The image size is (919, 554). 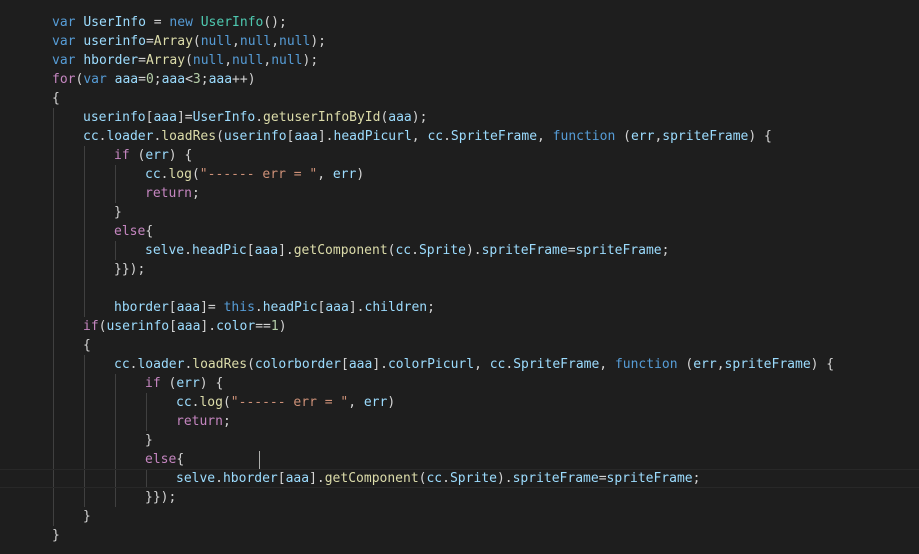 I want to click on code-token: "------ err = ", so click(x=289, y=402).